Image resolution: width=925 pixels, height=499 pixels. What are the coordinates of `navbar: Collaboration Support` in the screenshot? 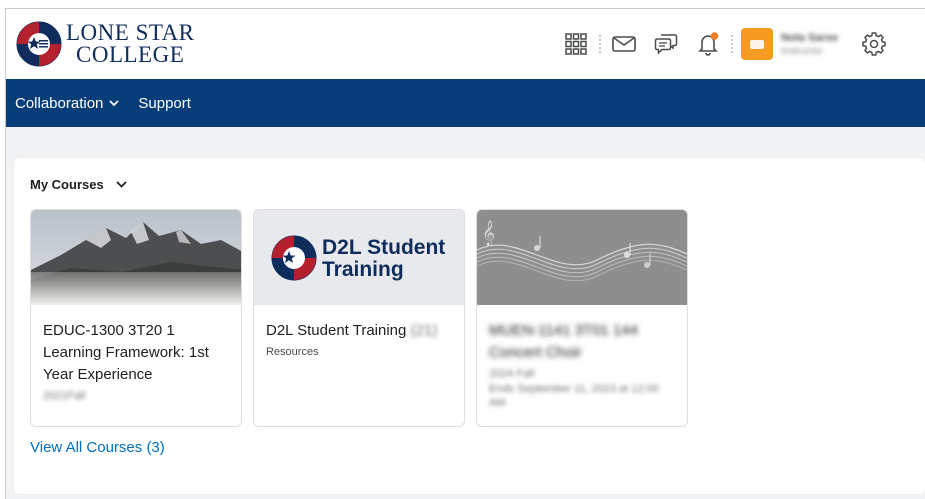 It's located at (465, 103).